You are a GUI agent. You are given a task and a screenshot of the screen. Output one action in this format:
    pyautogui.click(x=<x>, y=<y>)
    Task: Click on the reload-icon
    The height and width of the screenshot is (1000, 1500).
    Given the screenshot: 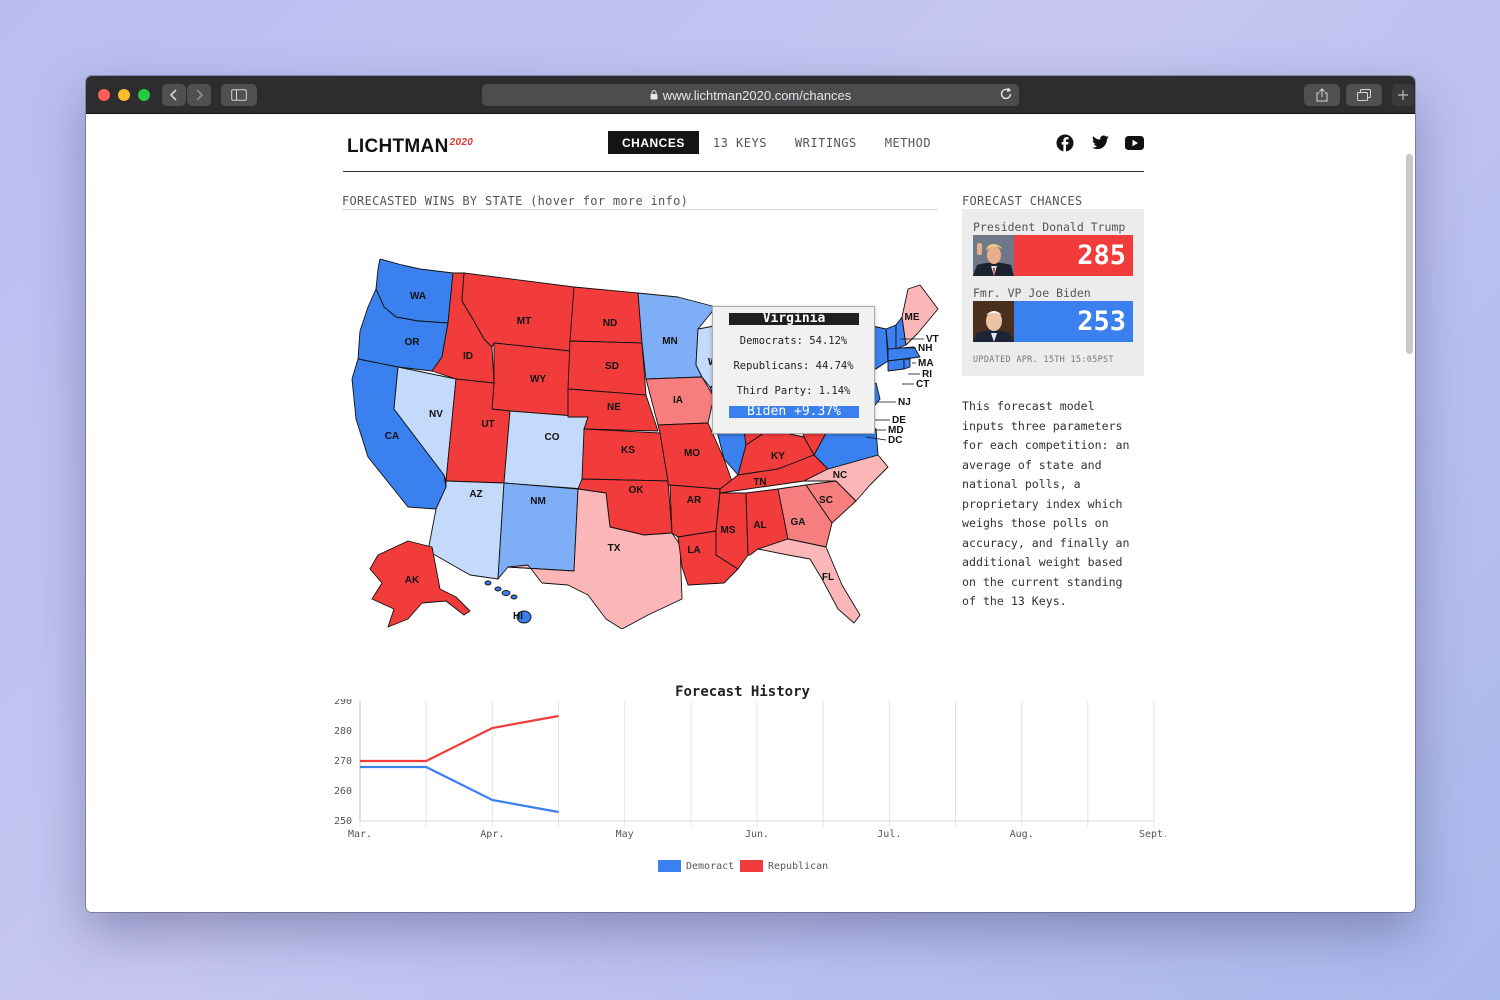 What is the action you would take?
    pyautogui.click(x=1006, y=94)
    